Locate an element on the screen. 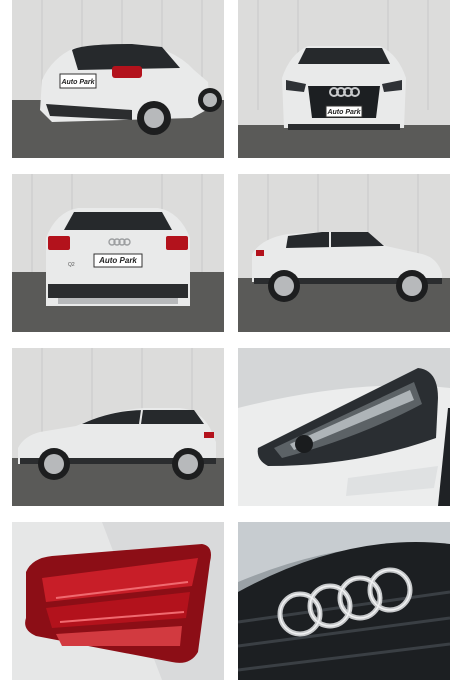 The height and width of the screenshot is (680, 452). car-rear-three-quarter-image: Auto Park is located at coordinates (118, 79).